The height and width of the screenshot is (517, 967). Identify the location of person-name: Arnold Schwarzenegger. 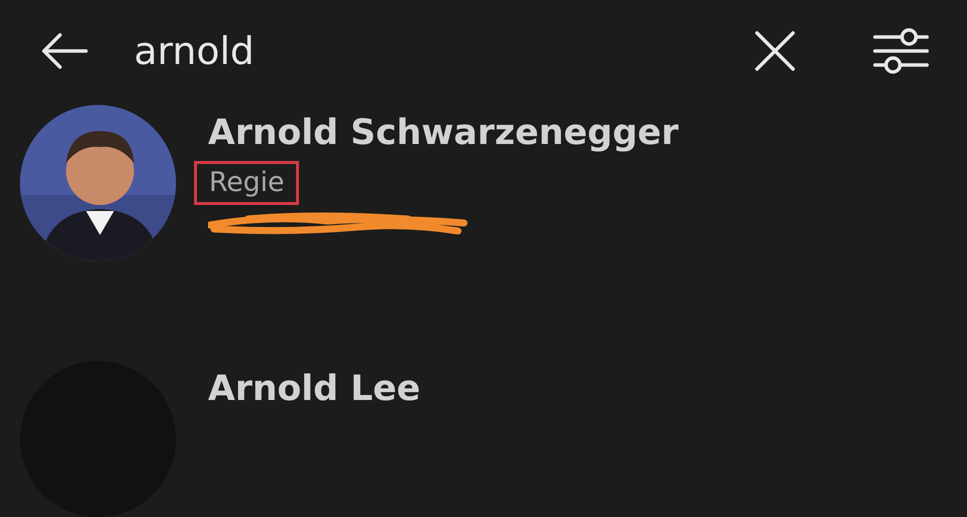
(443, 133).